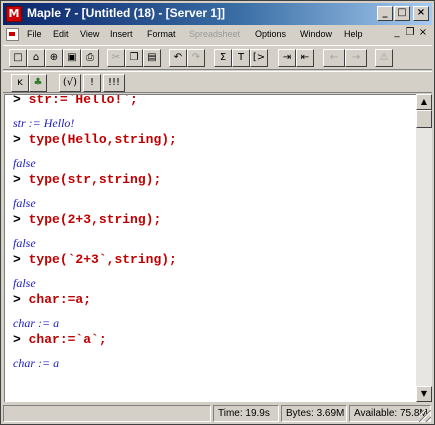  Describe the element at coordinates (61, 34) in the screenshot. I see `menu-edit: Edit` at that location.